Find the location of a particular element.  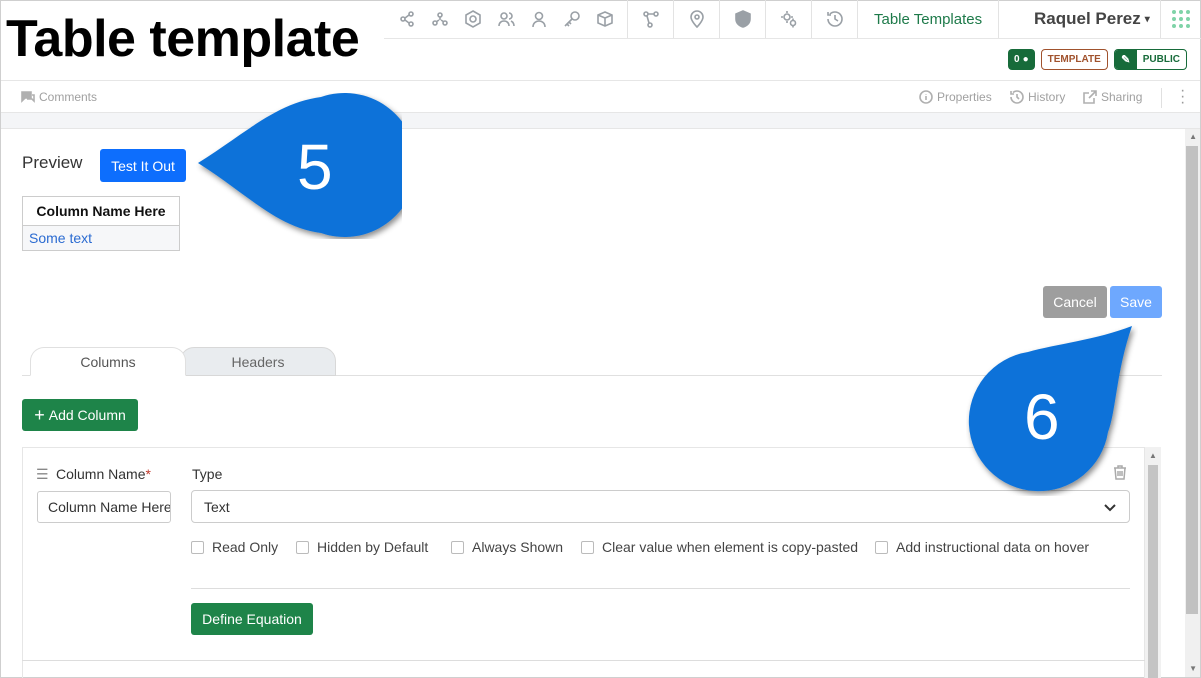

instructional-data-label: Add instructional data on hover is located at coordinates (993, 547).